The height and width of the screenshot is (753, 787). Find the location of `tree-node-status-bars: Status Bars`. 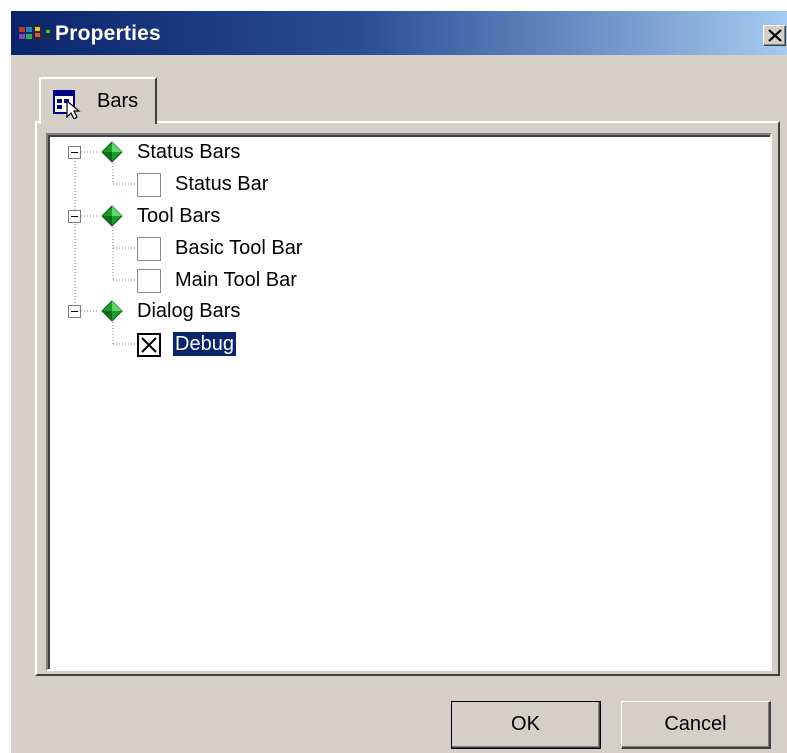

tree-node-status-bars: Status Bars is located at coordinates (188, 152).